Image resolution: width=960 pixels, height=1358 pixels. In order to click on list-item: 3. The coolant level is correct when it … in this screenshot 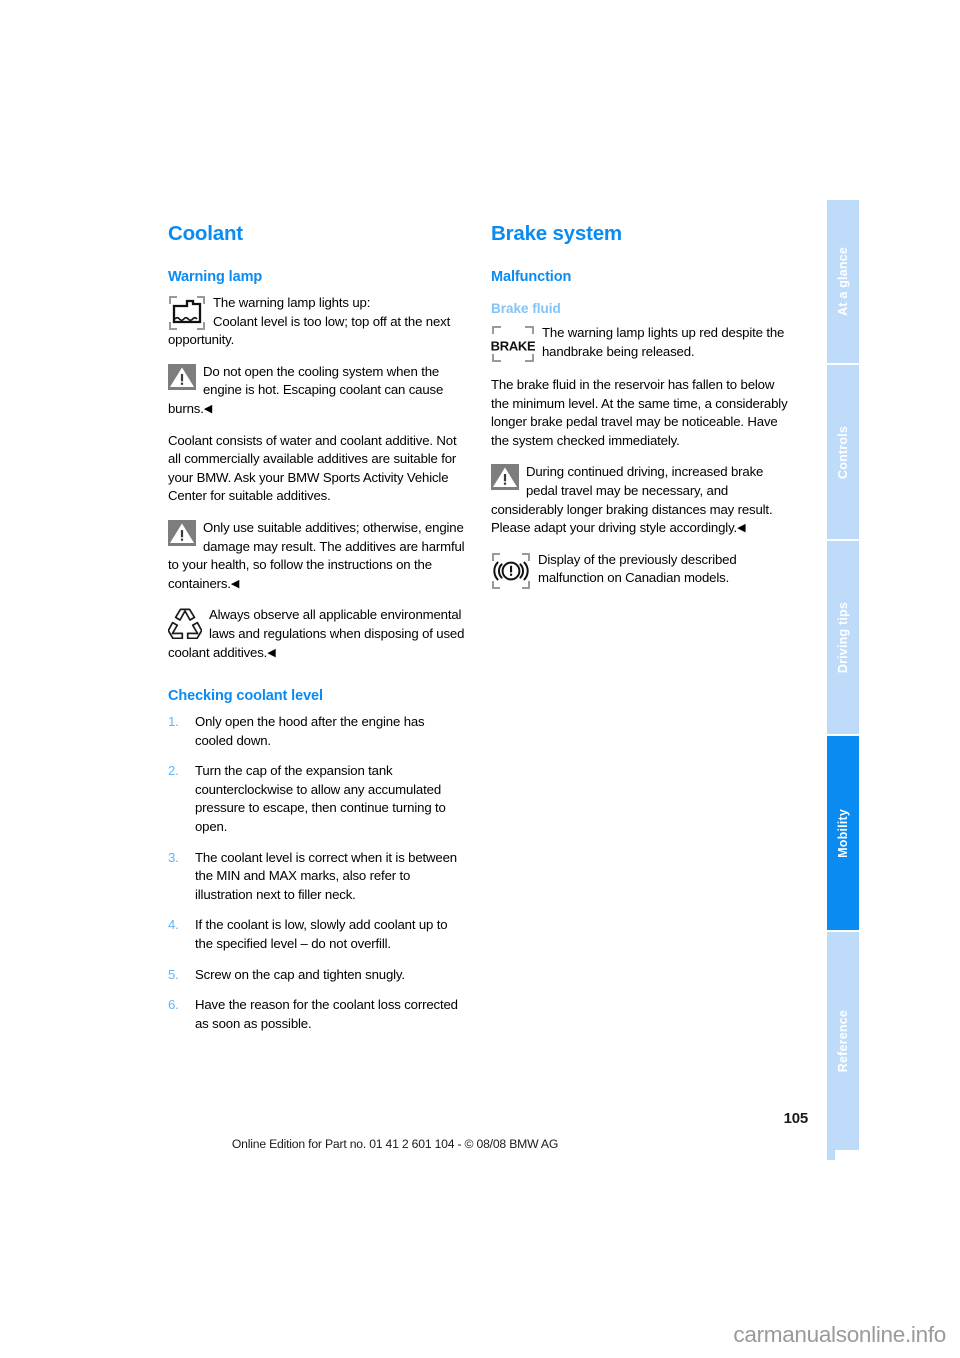, I will do `click(316, 877)`.